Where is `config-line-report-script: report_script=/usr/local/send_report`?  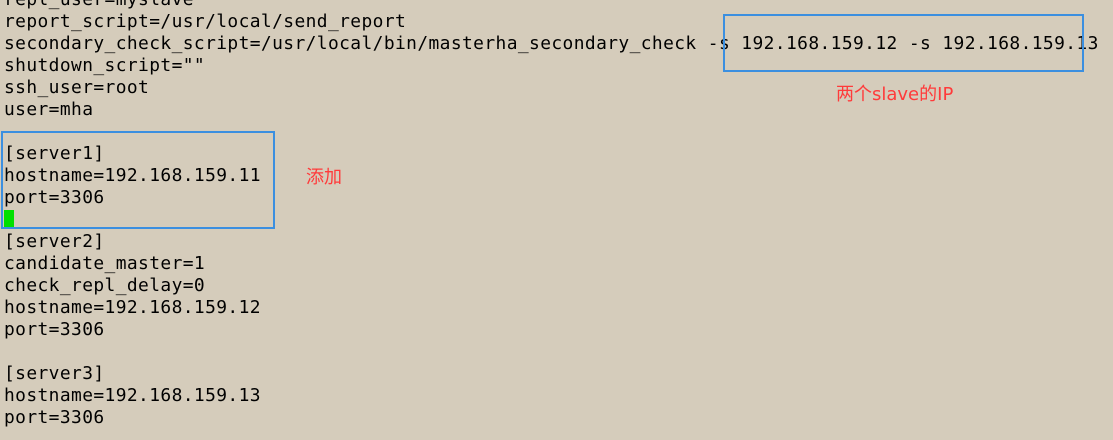
config-line-report-script: report_script=/usr/local/send_report is located at coordinates (205, 21).